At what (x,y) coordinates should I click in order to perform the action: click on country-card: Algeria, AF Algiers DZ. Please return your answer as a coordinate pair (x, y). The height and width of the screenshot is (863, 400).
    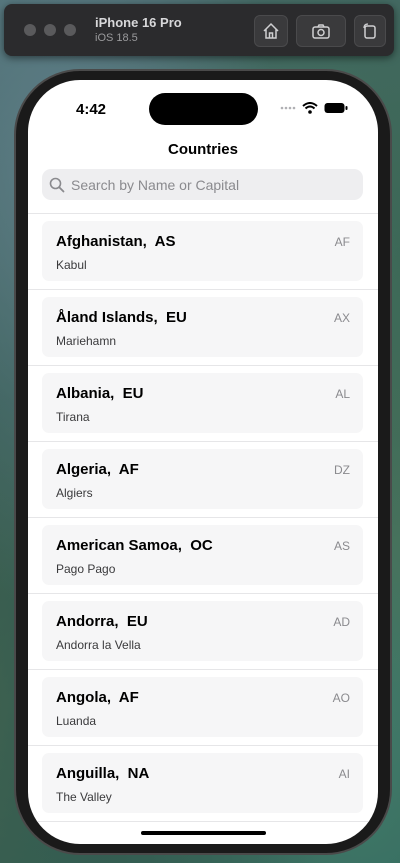
    Looking at the image, I should click on (202, 479).